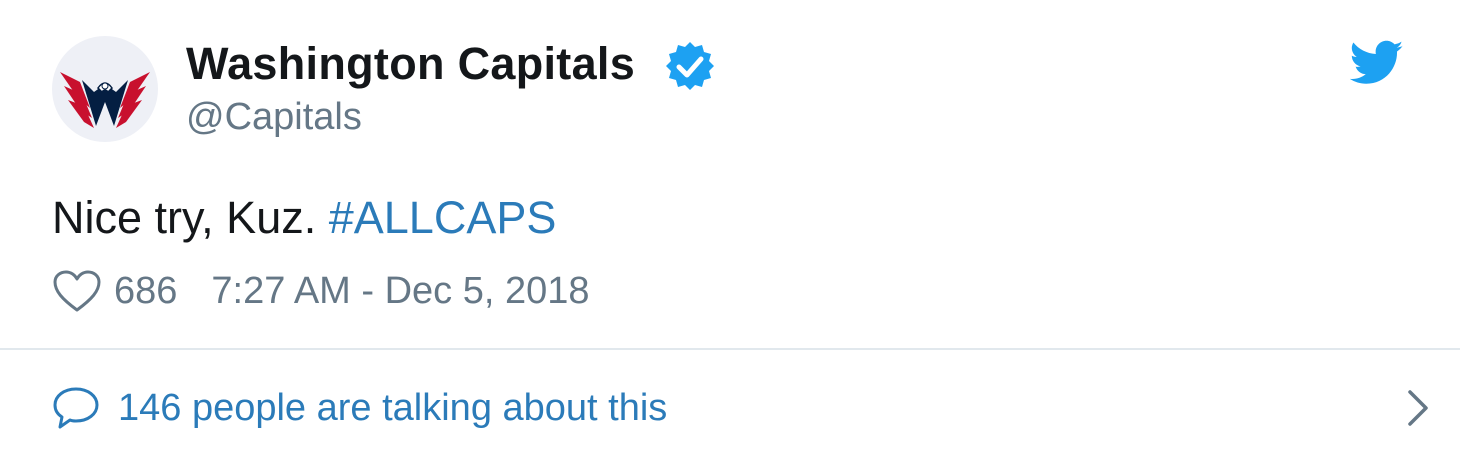 This screenshot has height=451, width=1460. Describe the element at coordinates (76, 408) in the screenshot. I see `reply-bubble-icon` at that location.